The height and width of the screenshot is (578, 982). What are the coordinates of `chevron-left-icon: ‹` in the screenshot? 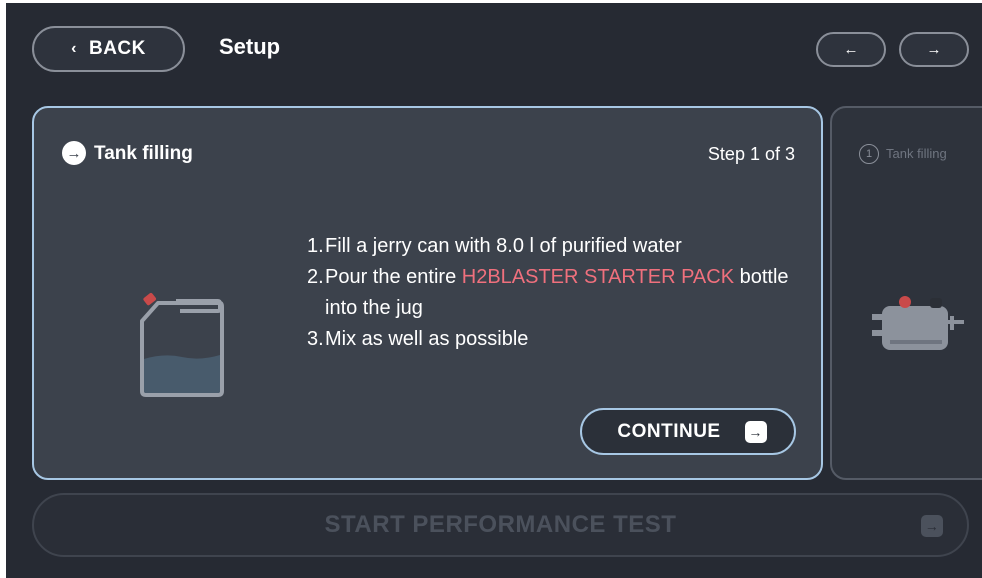 It's located at (74, 48).